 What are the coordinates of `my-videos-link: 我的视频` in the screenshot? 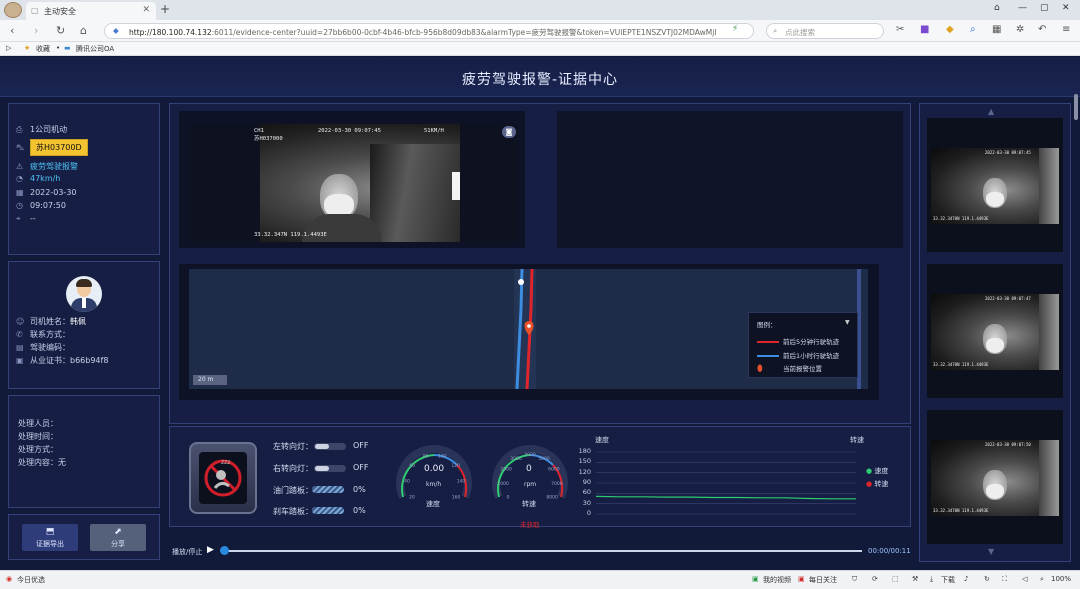 It's located at (777, 580).